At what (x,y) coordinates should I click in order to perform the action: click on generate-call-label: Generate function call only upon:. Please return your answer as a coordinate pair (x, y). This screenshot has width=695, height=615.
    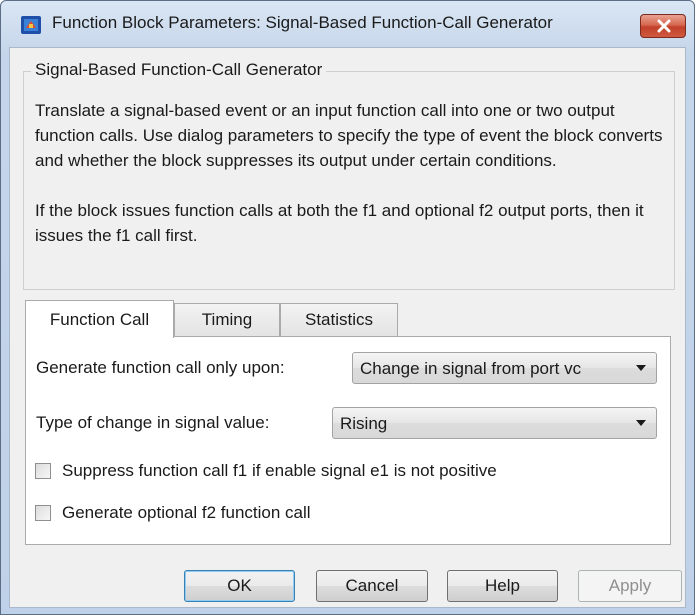
    Looking at the image, I should click on (160, 367).